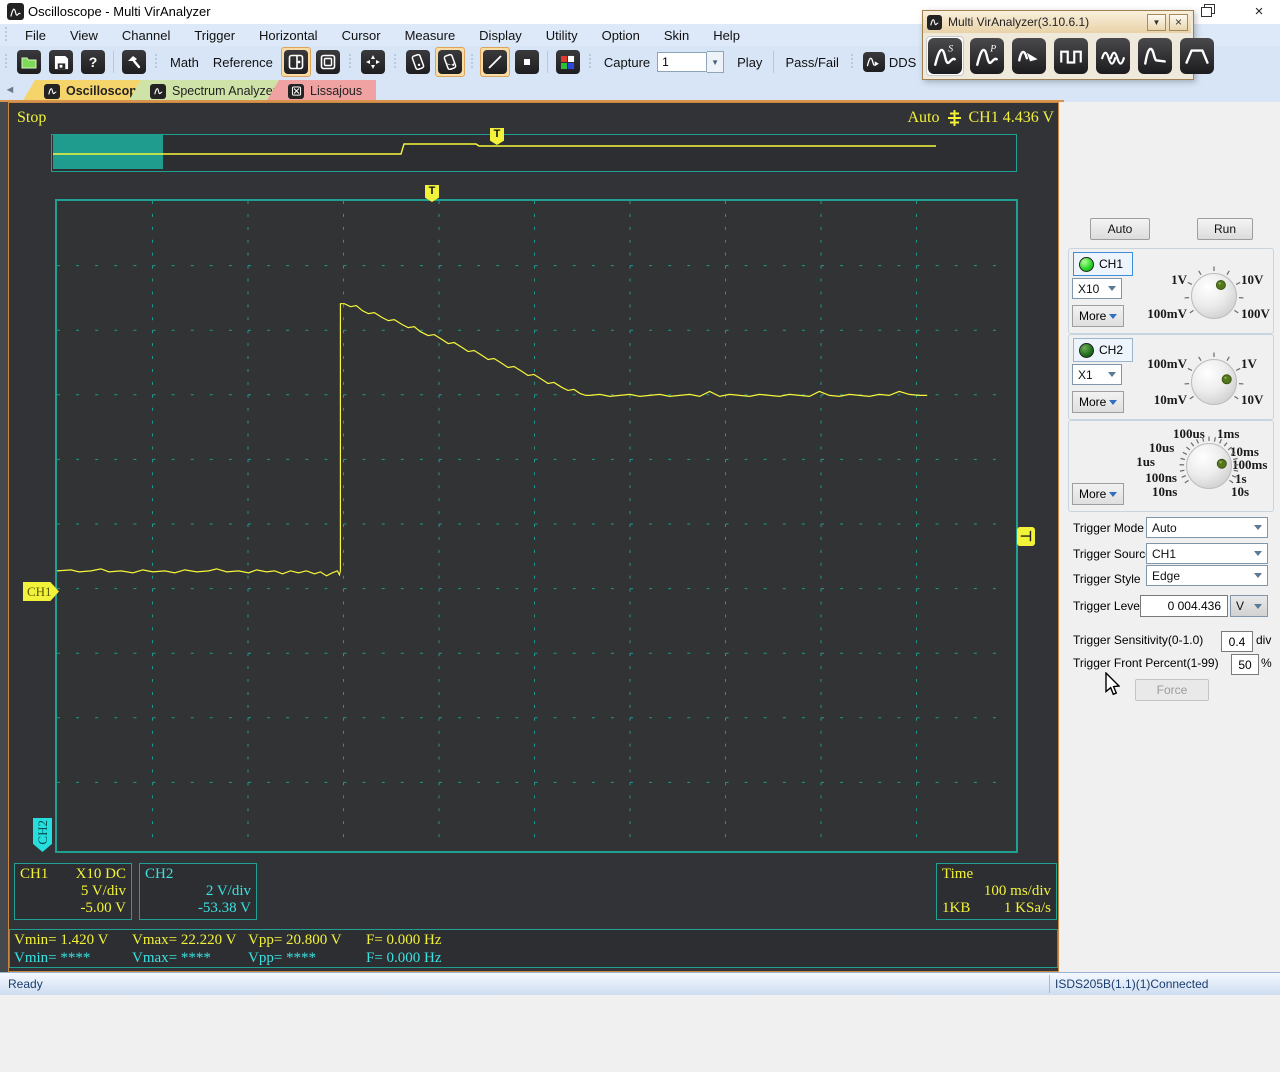 The width and height of the screenshot is (1280, 1072). Describe the element at coordinates (956, 908) in the screenshot. I see `time-depth: 1KB` at that location.